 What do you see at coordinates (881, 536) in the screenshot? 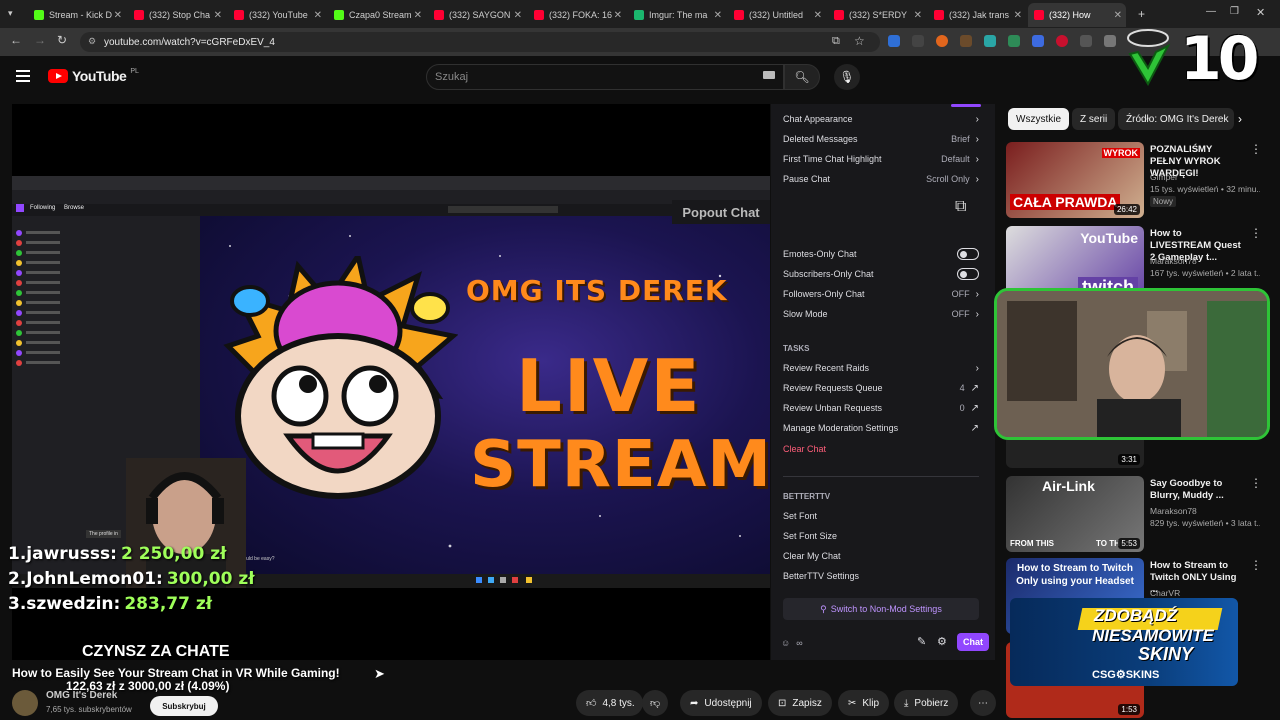
I see `bttv-menu-item: Set Font Size` at bounding box center [881, 536].